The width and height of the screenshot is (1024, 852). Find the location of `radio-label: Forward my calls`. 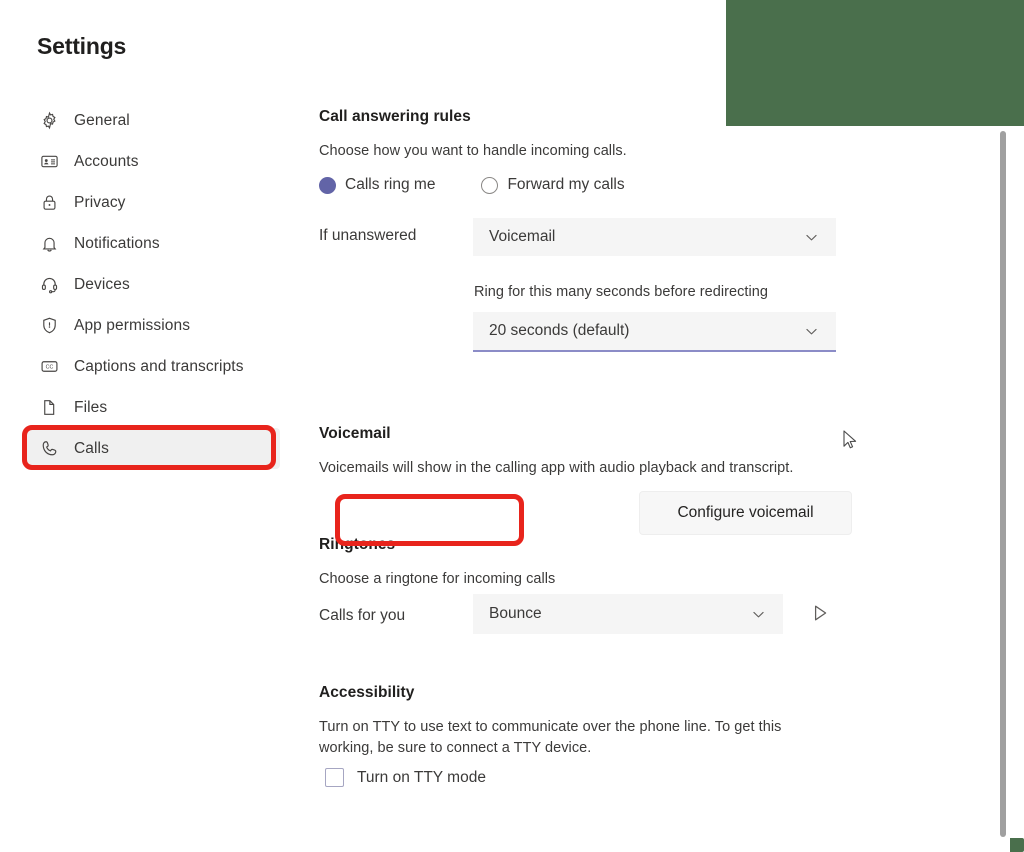

radio-label: Forward my calls is located at coordinates (566, 184).